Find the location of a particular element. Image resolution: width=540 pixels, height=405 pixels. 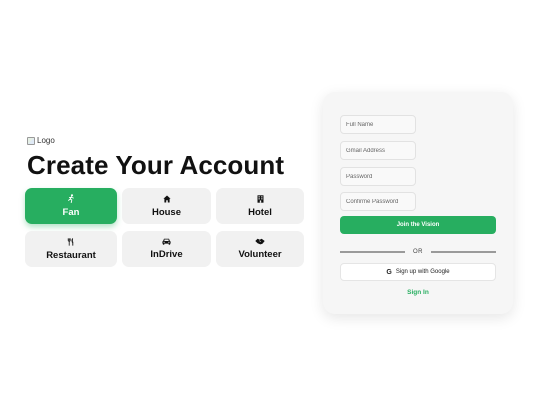

role-label: House is located at coordinates (166, 212).